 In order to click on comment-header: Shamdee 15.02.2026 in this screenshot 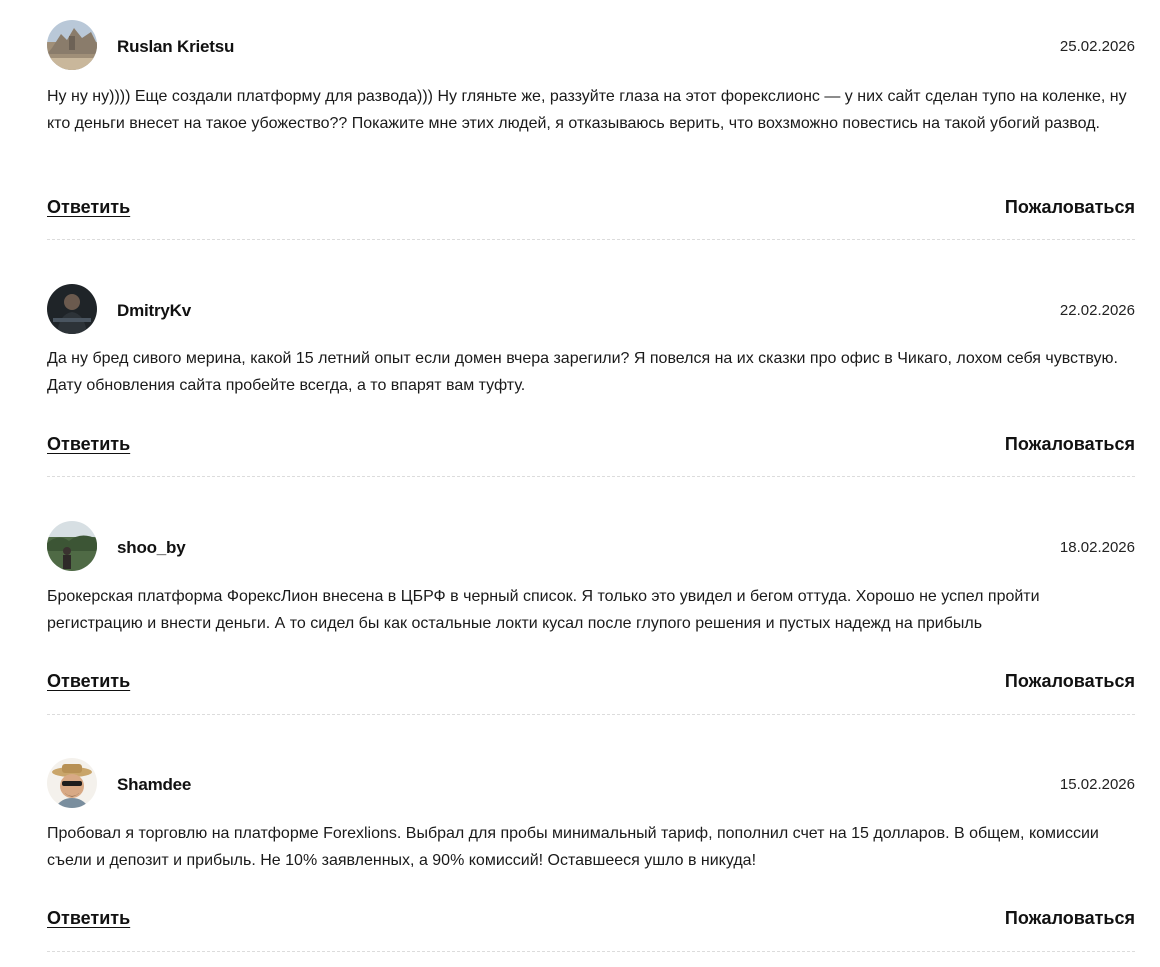, I will do `click(591, 784)`.